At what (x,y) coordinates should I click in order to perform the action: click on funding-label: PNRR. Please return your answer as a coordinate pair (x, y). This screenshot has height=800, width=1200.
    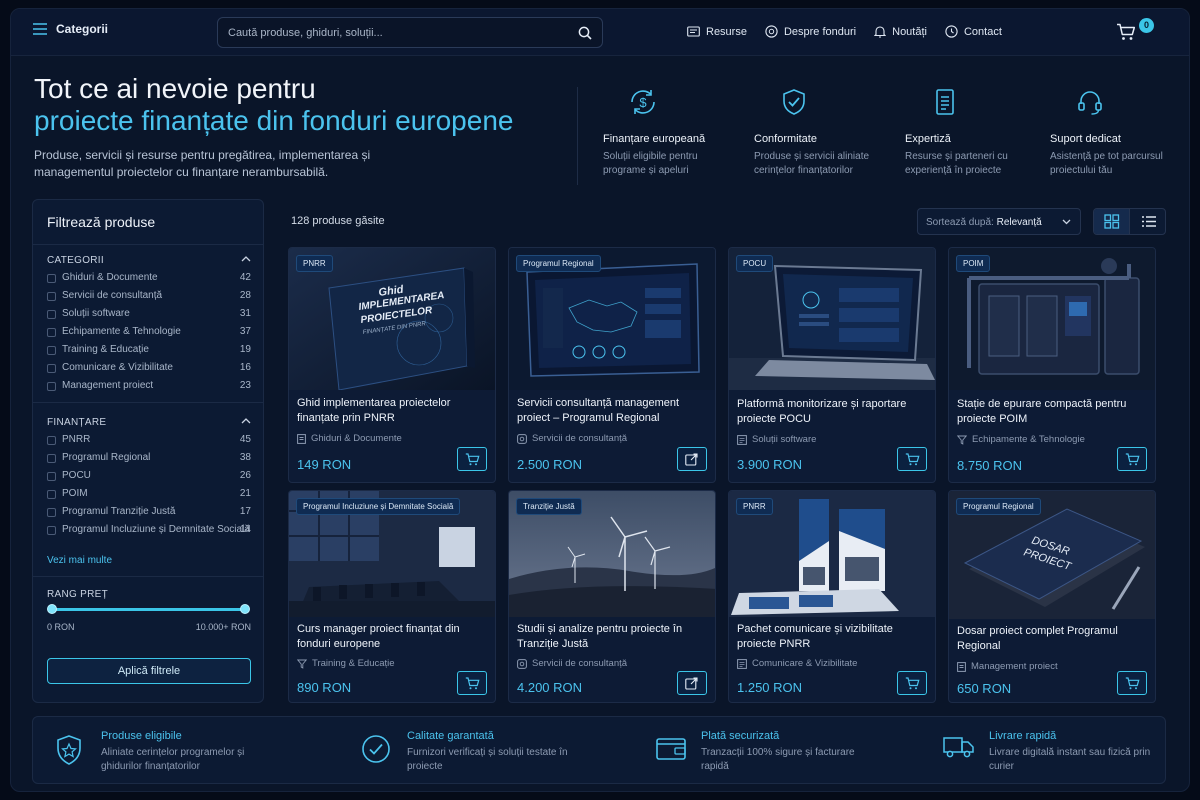
    Looking at the image, I should click on (76, 439).